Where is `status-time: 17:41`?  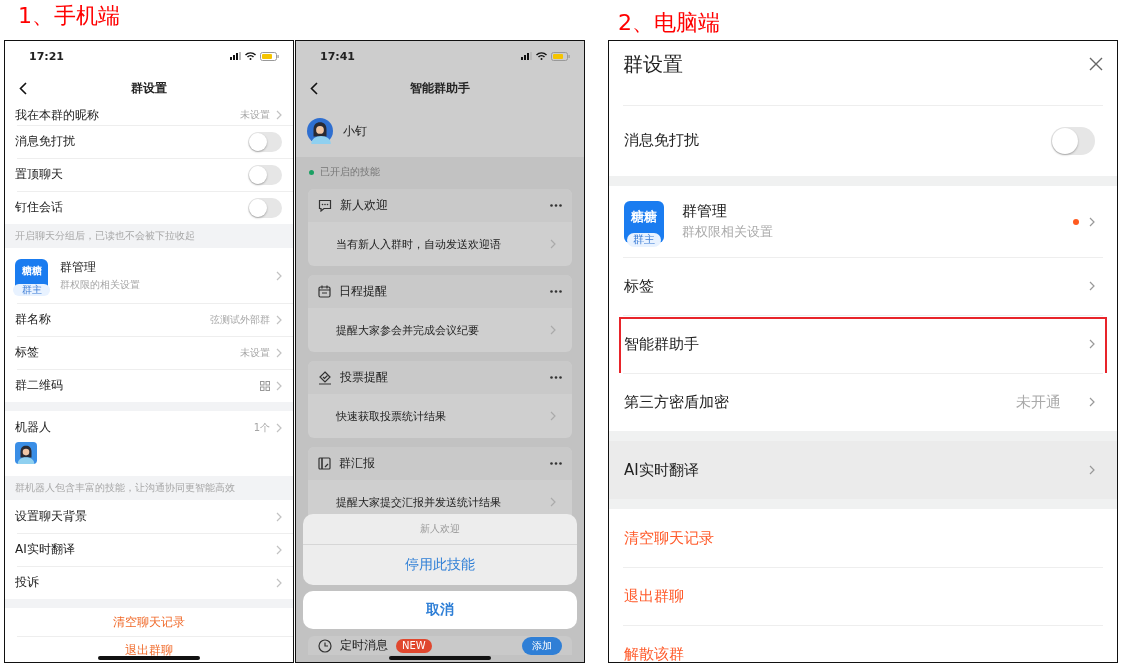
status-time: 17:41 is located at coordinates (337, 56).